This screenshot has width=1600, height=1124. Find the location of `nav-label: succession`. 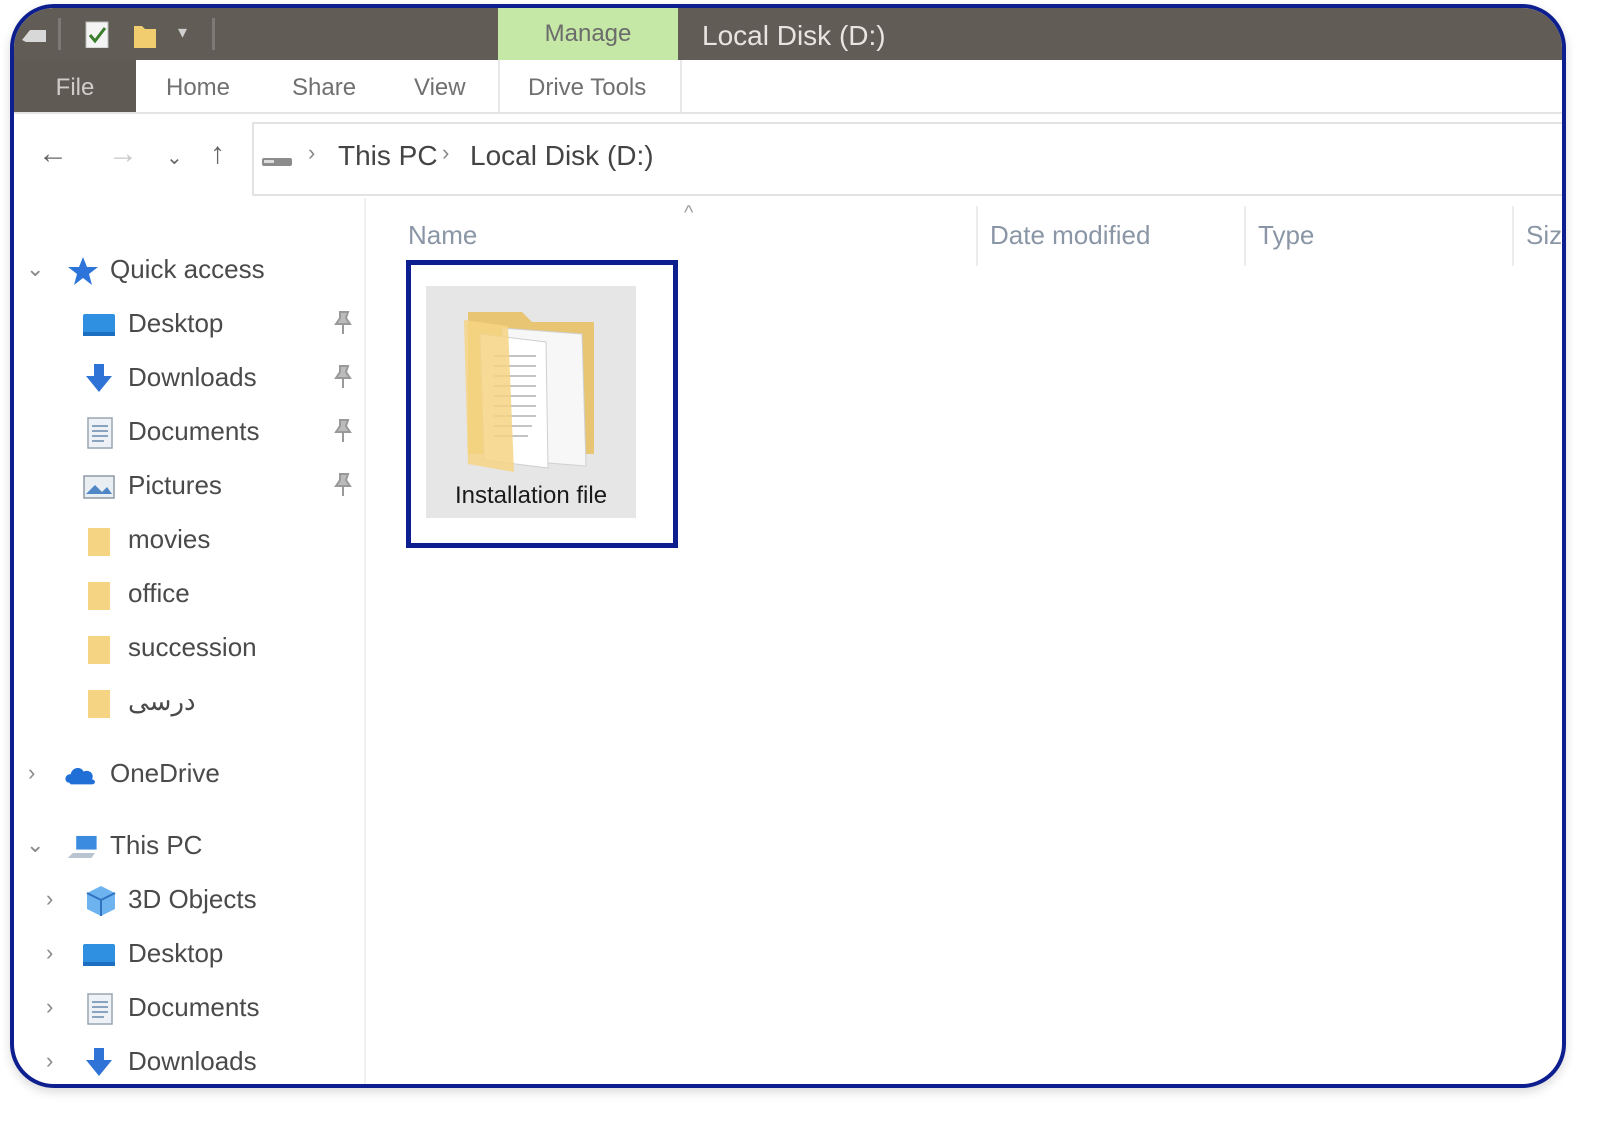

nav-label: succession is located at coordinates (192, 647).